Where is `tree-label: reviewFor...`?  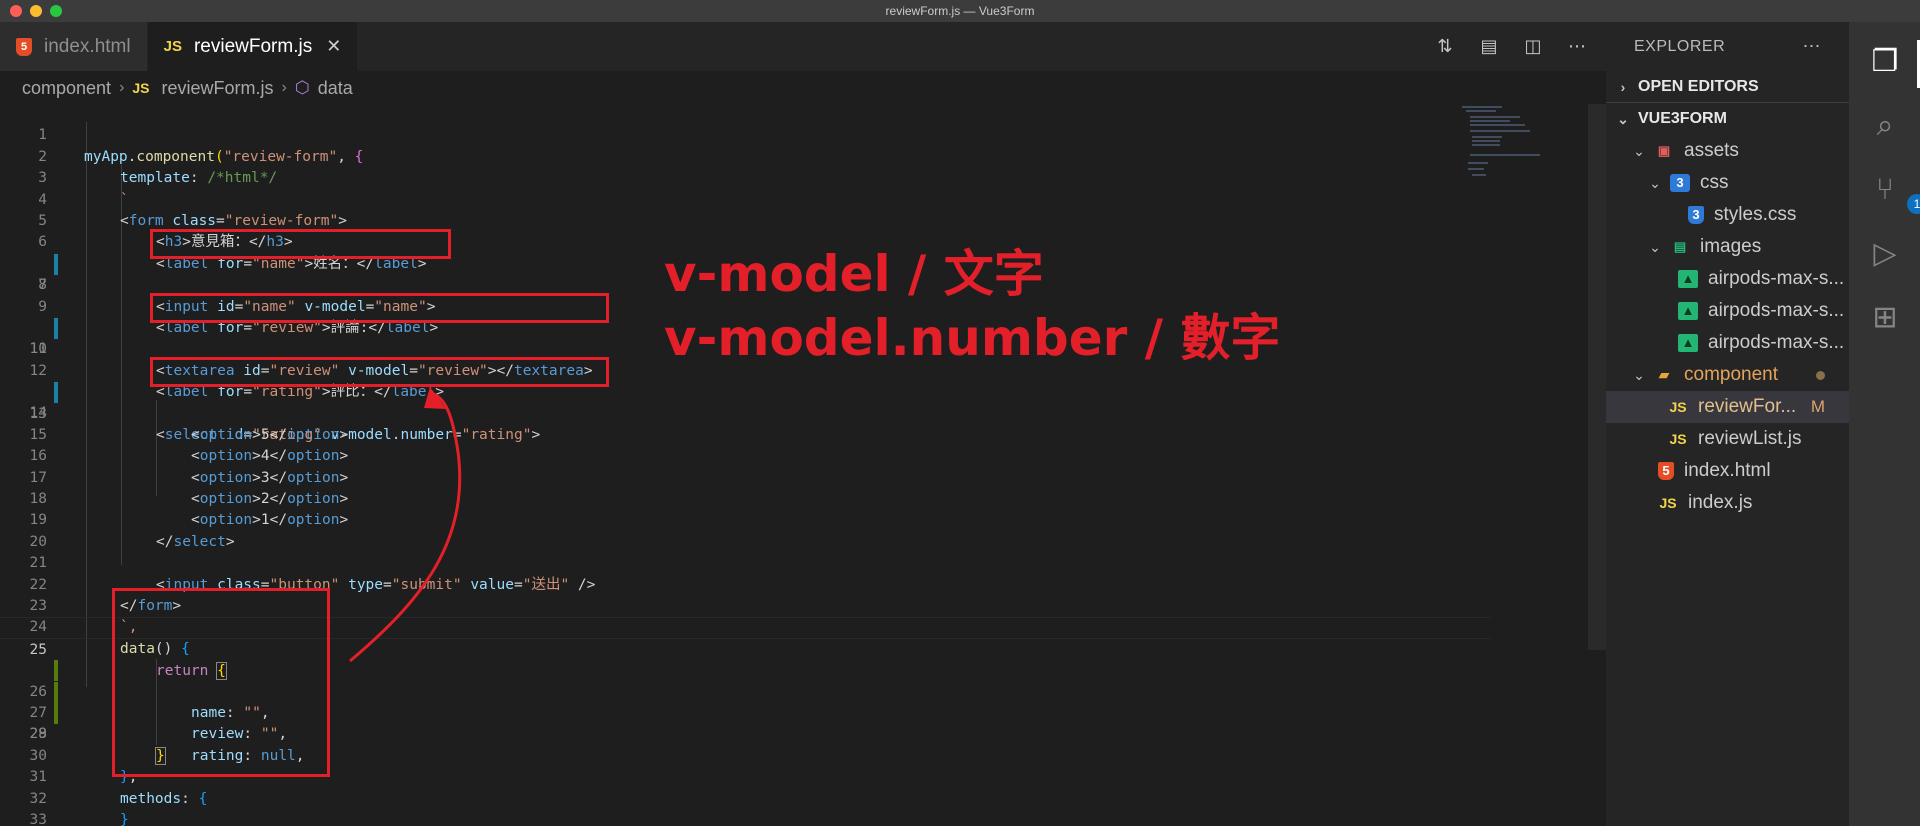
tree-label: reviewFor... is located at coordinates (1747, 406).